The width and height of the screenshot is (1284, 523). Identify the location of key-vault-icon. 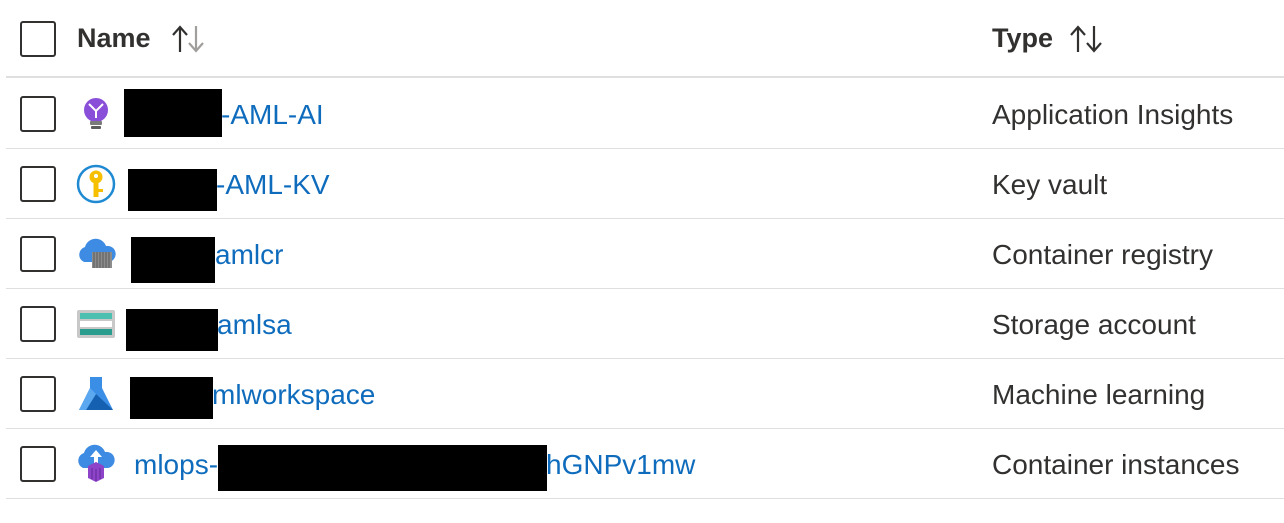
(96, 184).